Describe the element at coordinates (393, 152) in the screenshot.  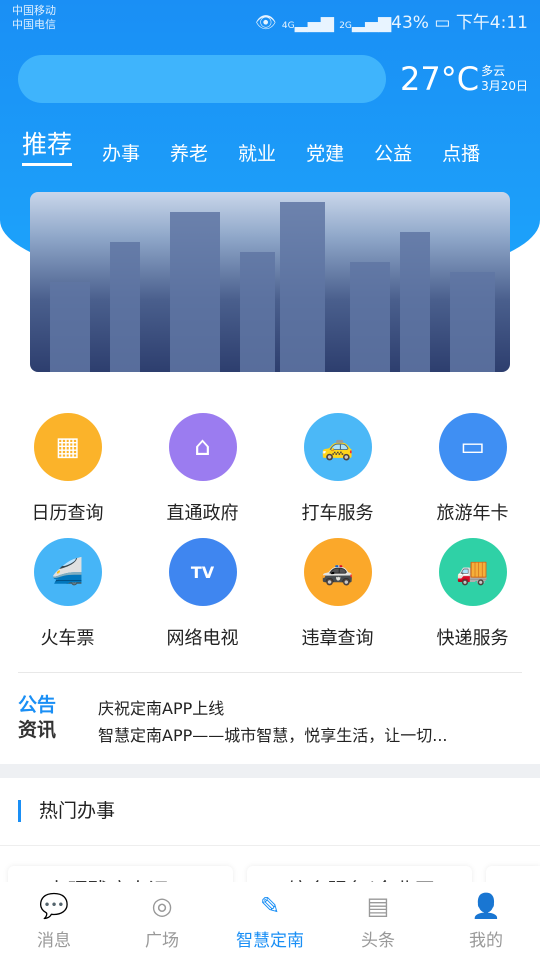
I see `tab-charity: 公益` at that location.